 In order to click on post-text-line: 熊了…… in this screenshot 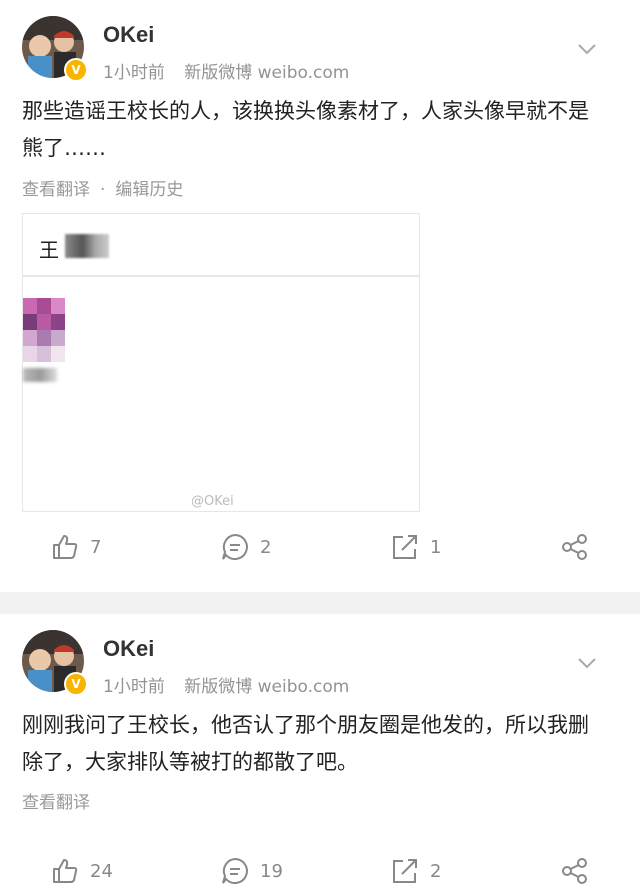, I will do `click(64, 148)`.